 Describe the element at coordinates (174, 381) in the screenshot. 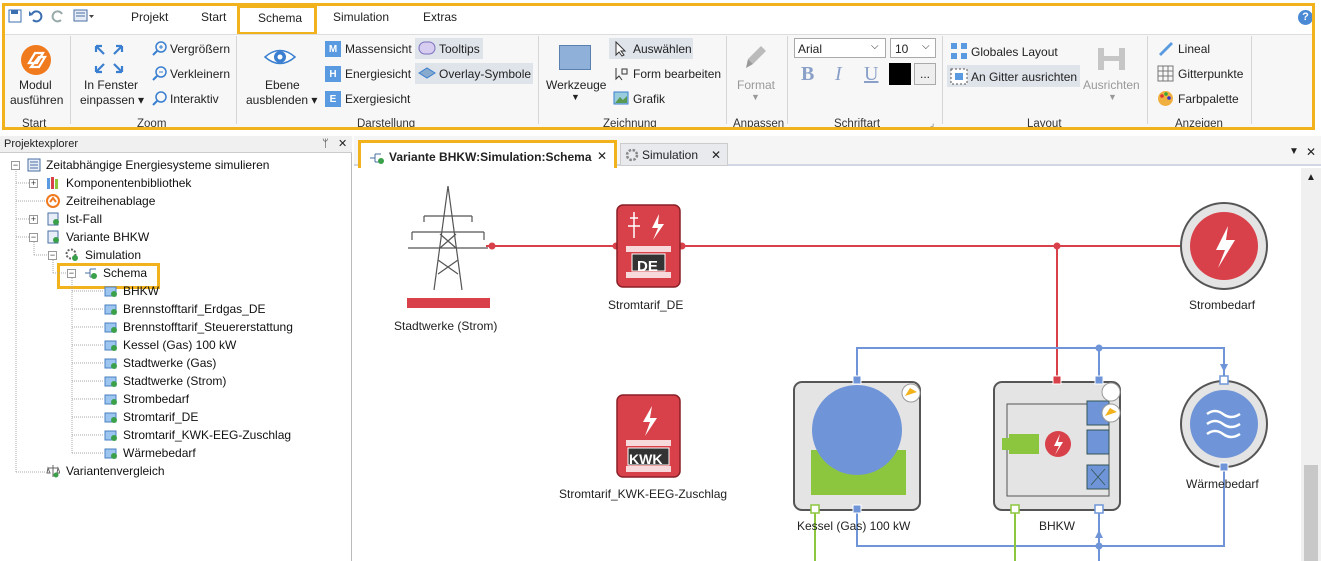

I see `tree-item-stadtwerke-strom: Stadtwerke (Strom)` at that location.